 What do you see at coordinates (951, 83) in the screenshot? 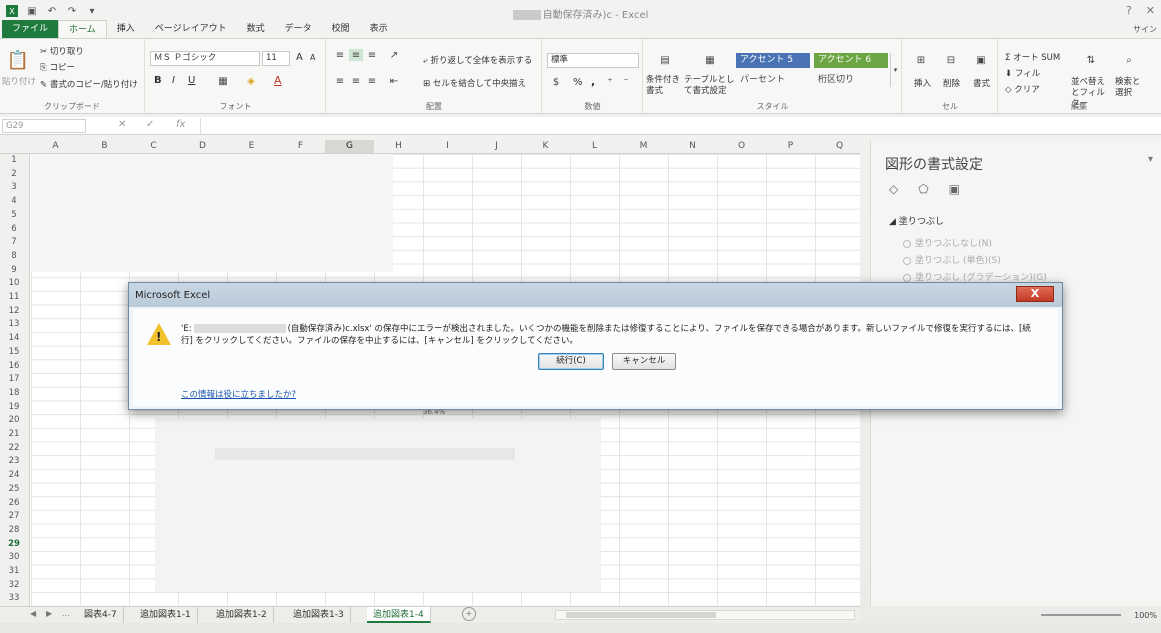
I see `delete-cells-button: 削除` at bounding box center [951, 83].